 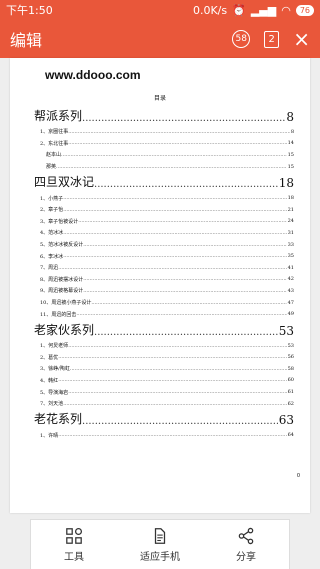 I want to click on toc-entry-row: 1、小燕子 18, so click(x=164, y=198).